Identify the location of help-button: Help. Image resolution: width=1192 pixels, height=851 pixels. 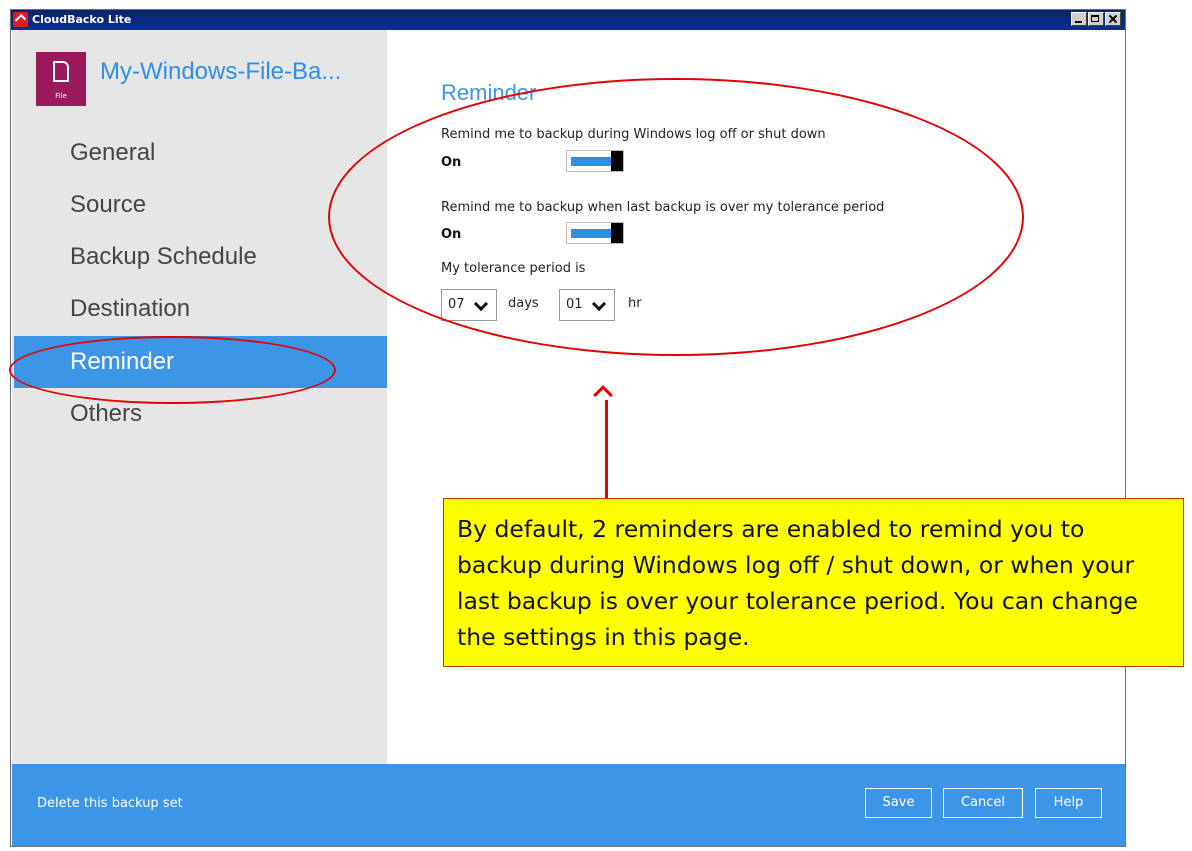
(1068, 803).